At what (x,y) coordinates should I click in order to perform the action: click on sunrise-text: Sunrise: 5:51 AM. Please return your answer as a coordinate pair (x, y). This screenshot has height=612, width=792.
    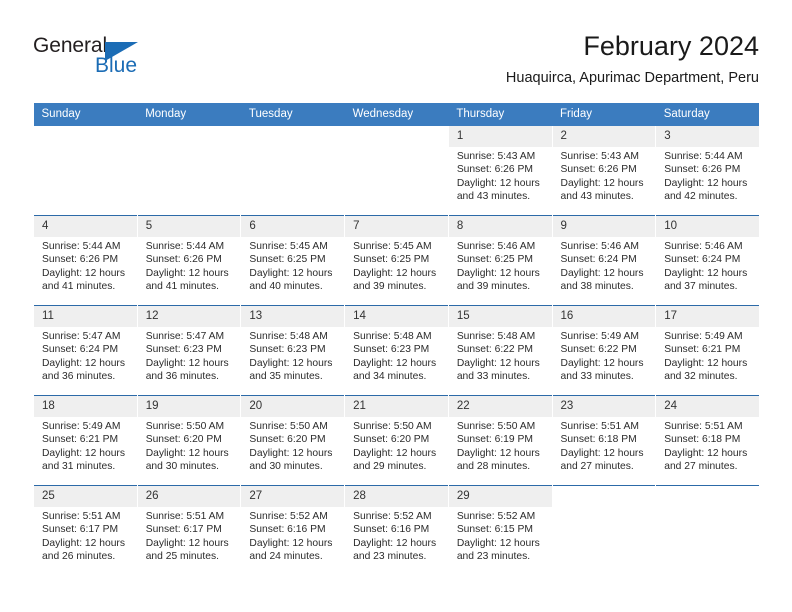
    Looking at the image, I should click on (81, 516).